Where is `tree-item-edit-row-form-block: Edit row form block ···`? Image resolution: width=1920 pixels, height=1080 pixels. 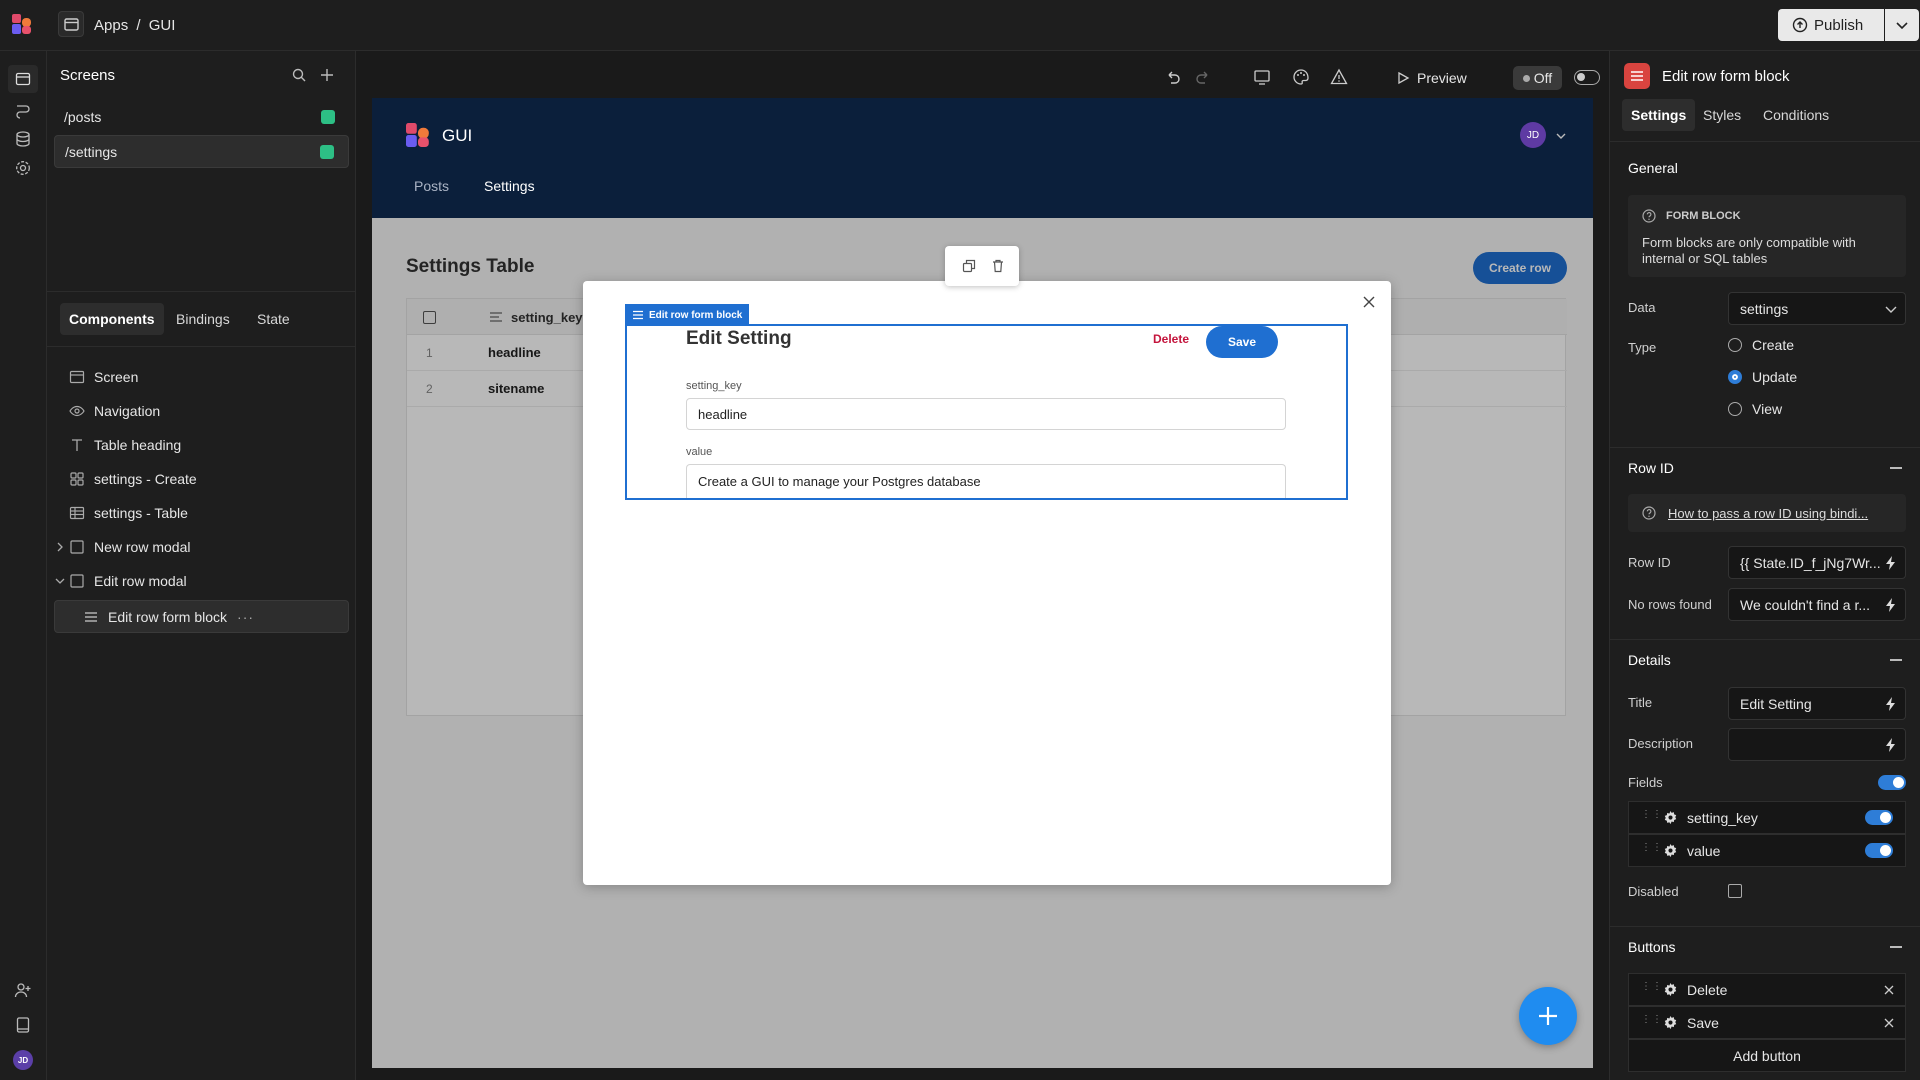
tree-item-edit-row-form-block: Edit row form block ··· is located at coordinates (201, 616).